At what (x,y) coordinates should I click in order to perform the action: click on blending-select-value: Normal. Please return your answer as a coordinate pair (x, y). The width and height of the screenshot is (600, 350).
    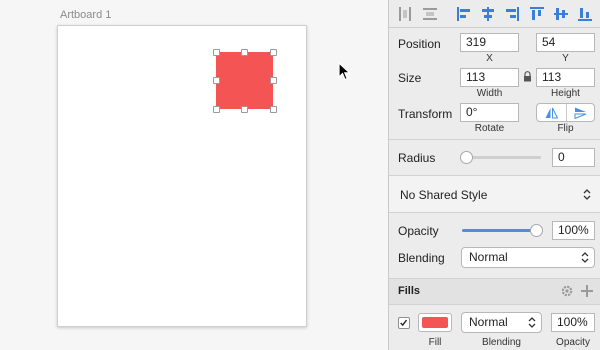
    Looking at the image, I should click on (488, 257).